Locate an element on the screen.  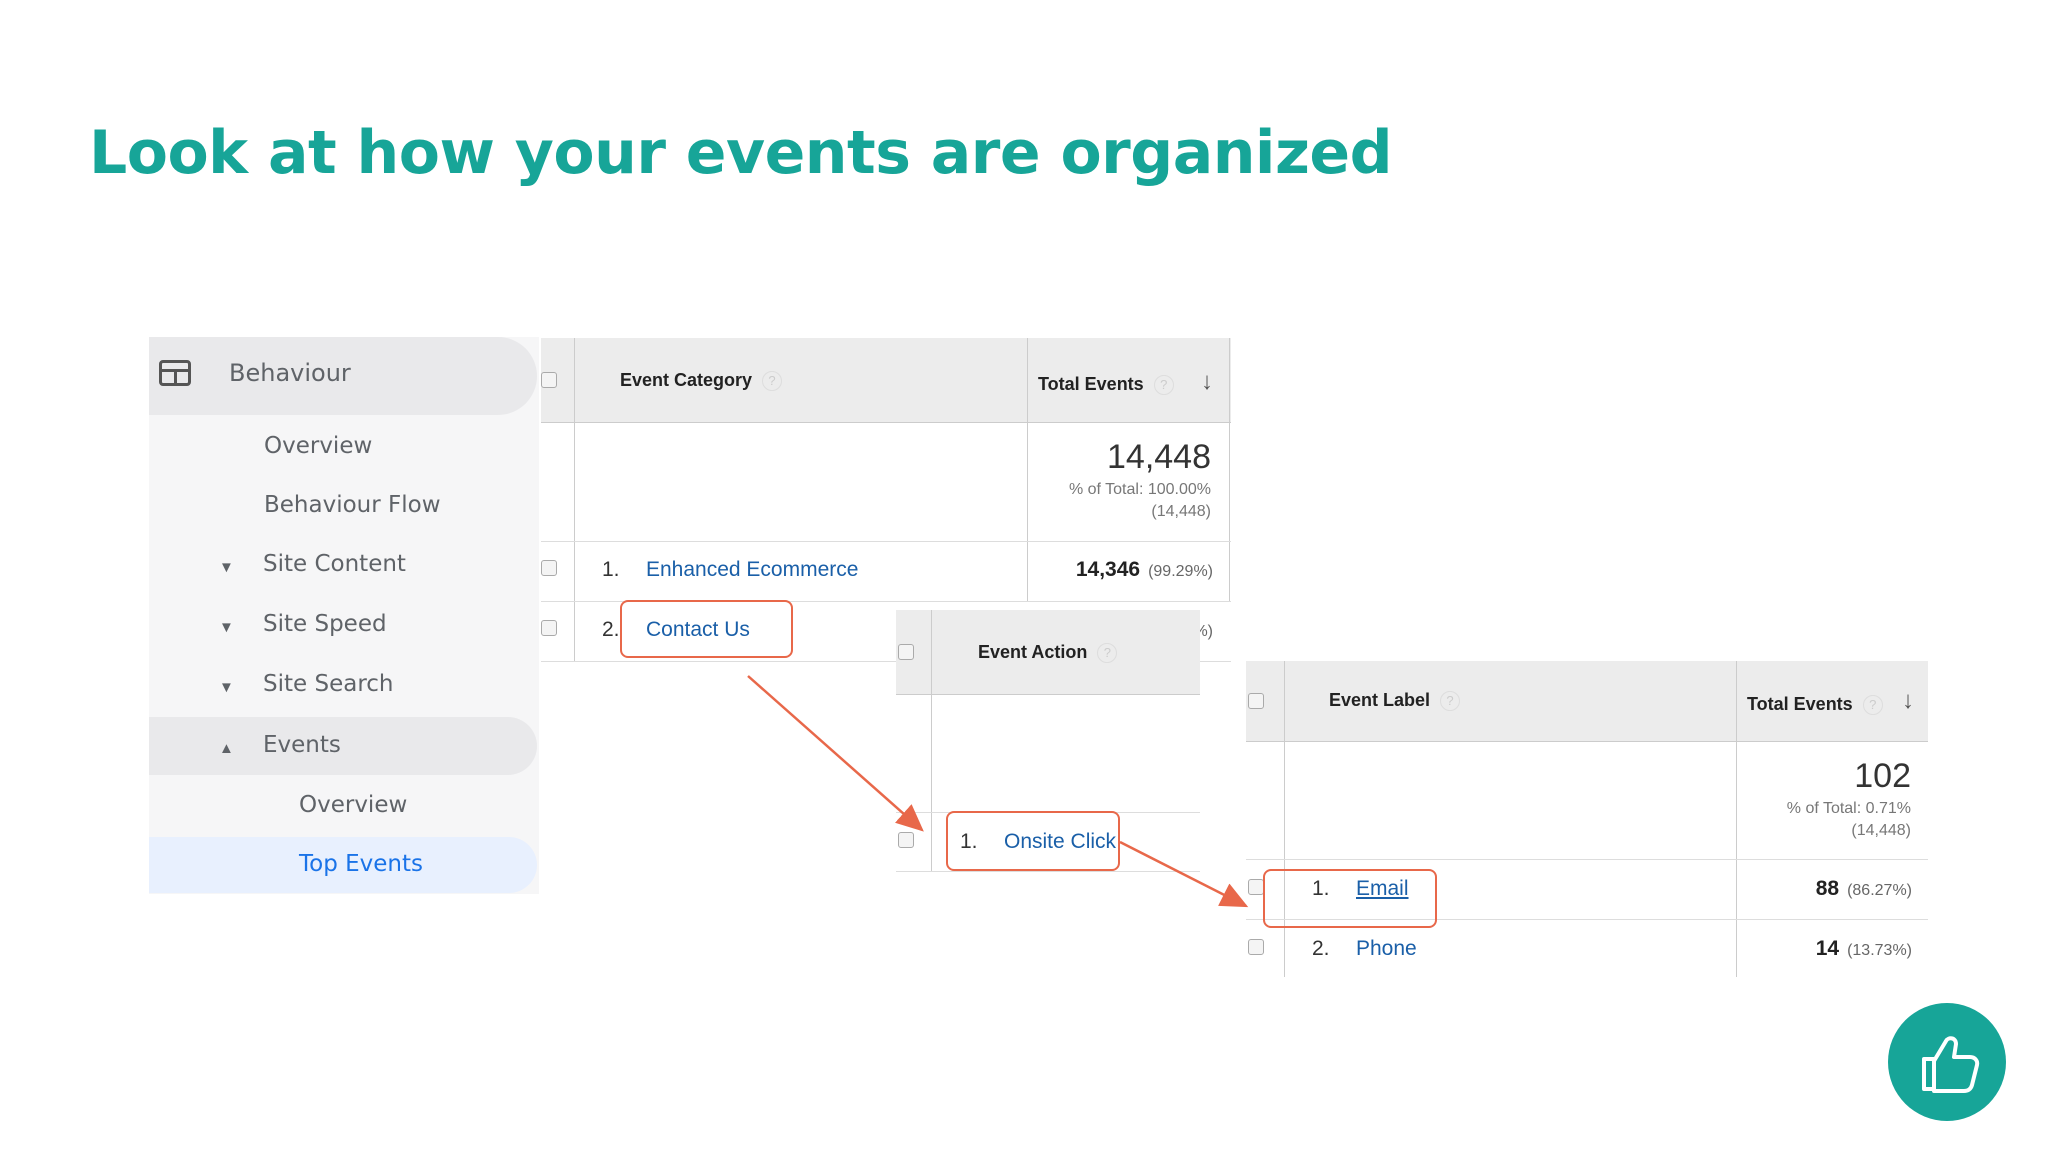
arrow-category-to-action is located at coordinates (835, 753).